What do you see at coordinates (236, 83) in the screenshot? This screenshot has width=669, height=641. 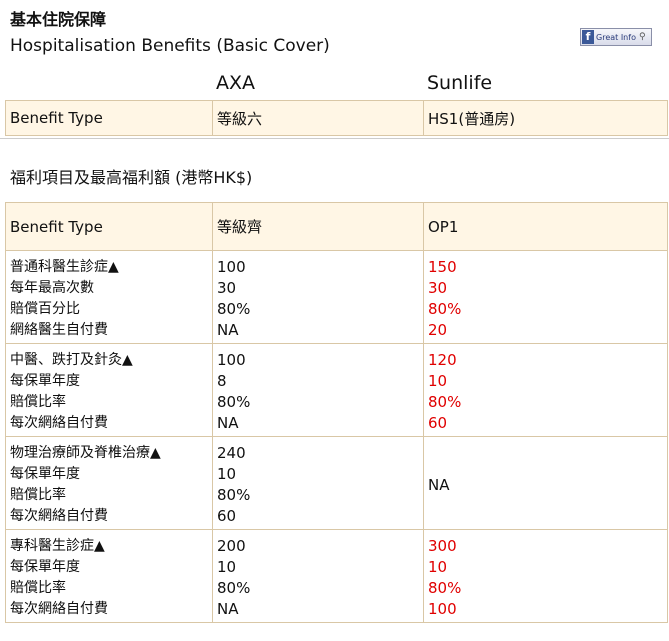 I see `company-axa-heading: AXA` at bounding box center [236, 83].